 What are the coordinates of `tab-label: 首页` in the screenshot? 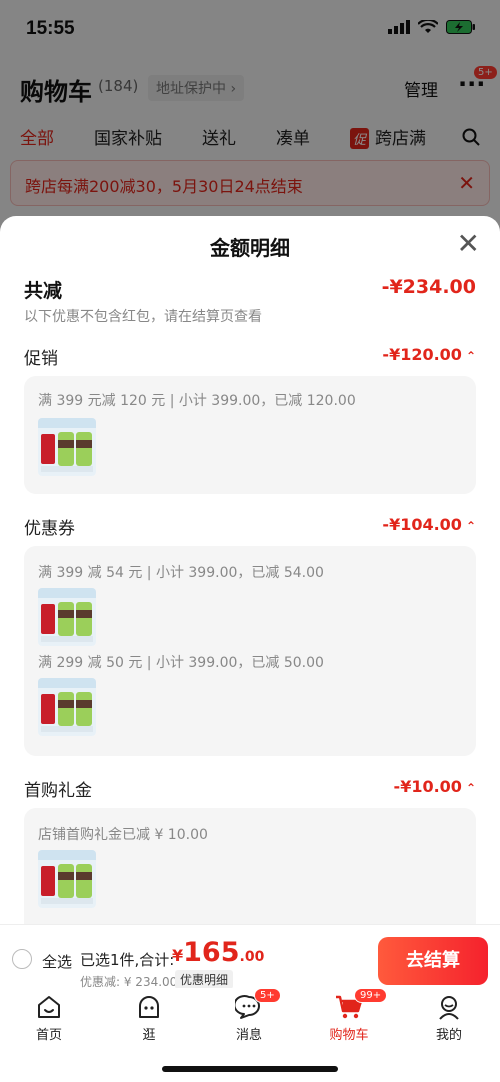 It's located at (48, 1035).